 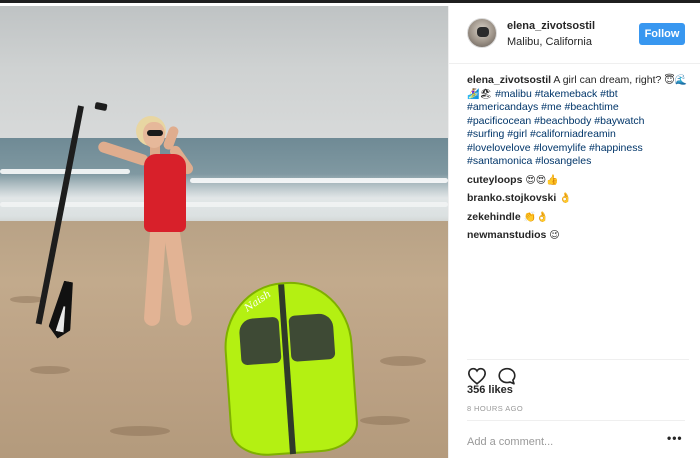 What do you see at coordinates (490, 390) in the screenshot?
I see `likes-count: 356 likes` at bounding box center [490, 390].